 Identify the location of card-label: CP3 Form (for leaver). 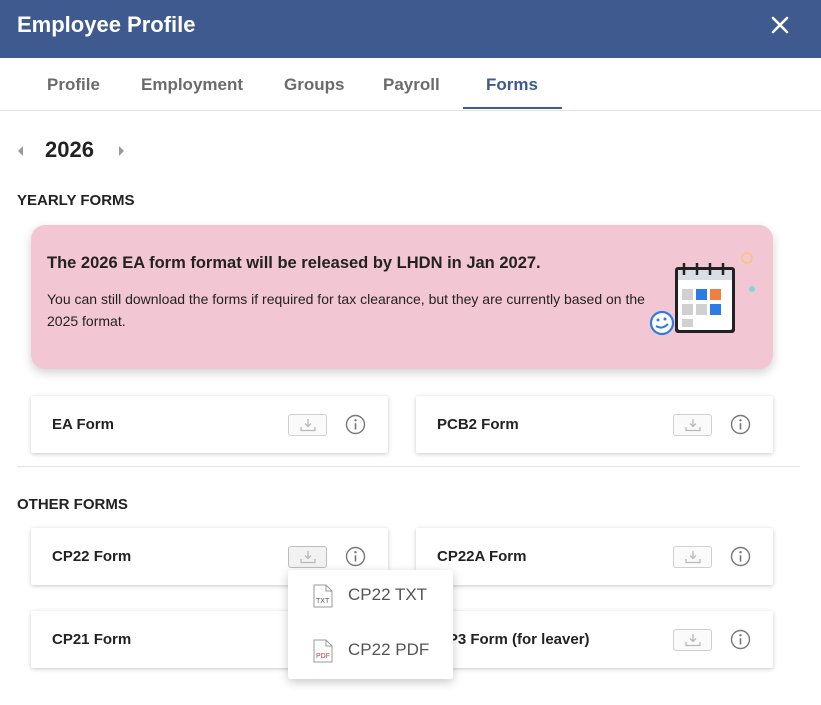
(513, 639).